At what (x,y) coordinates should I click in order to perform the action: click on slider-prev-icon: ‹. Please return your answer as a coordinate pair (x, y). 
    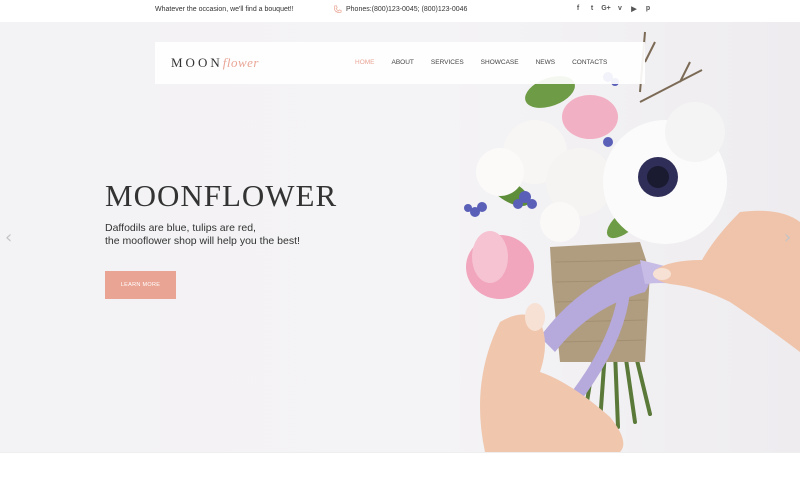
    Looking at the image, I should click on (8, 237).